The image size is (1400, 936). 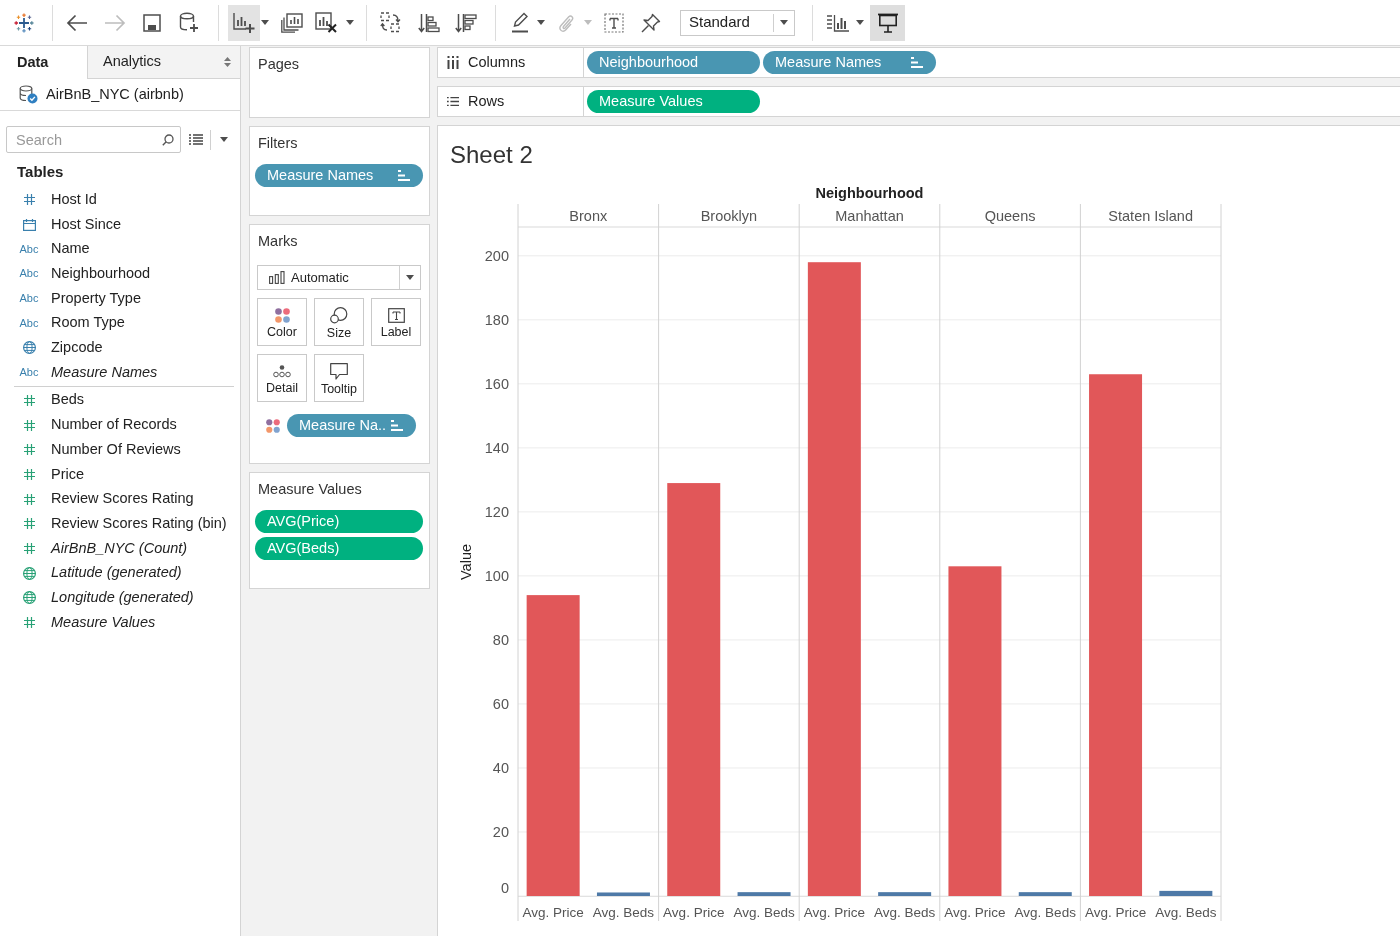 What do you see at coordinates (120, 400) in the screenshot?
I see `field-item: Beds` at bounding box center [120, 400].